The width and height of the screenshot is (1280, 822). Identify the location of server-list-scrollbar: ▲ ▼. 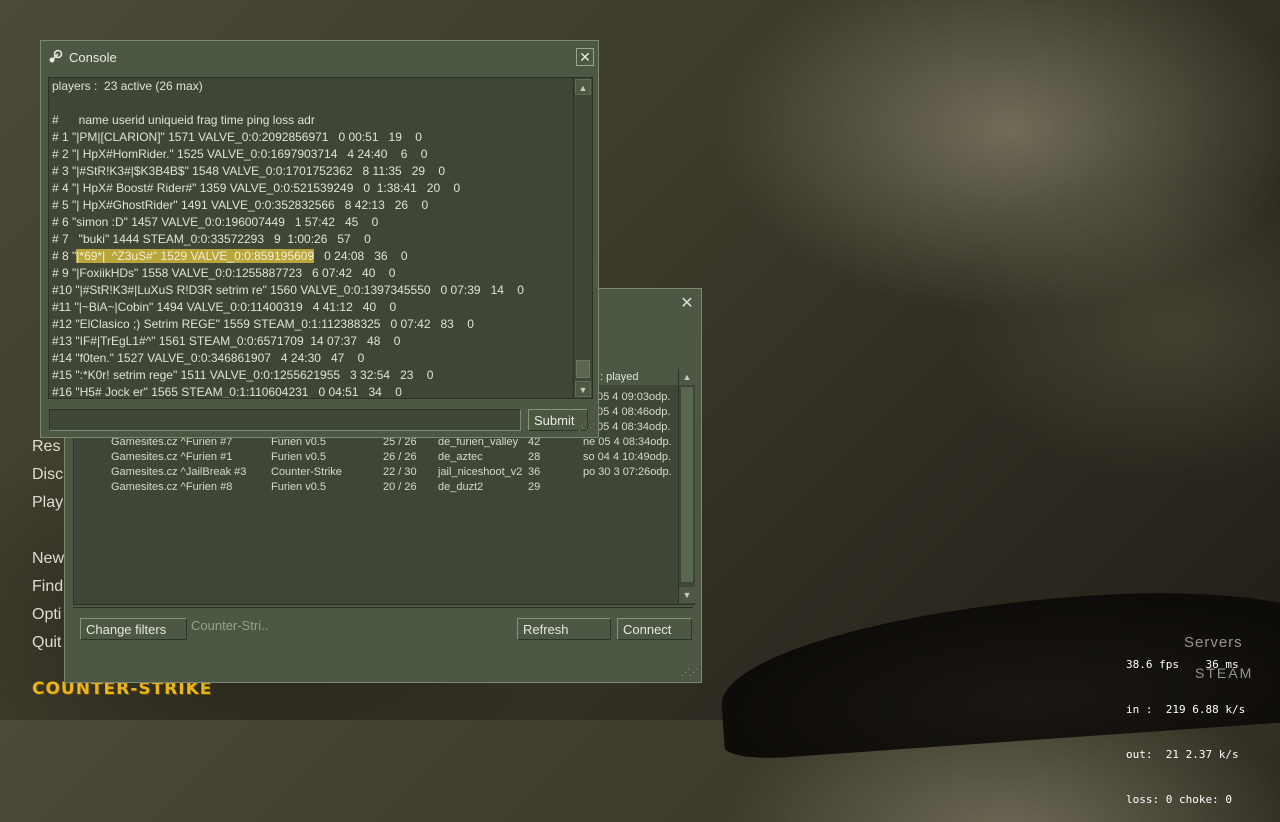
(686, 486).